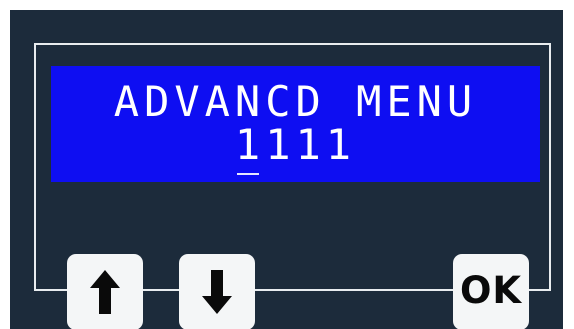  I want to click on up-button, so click(105, 291).